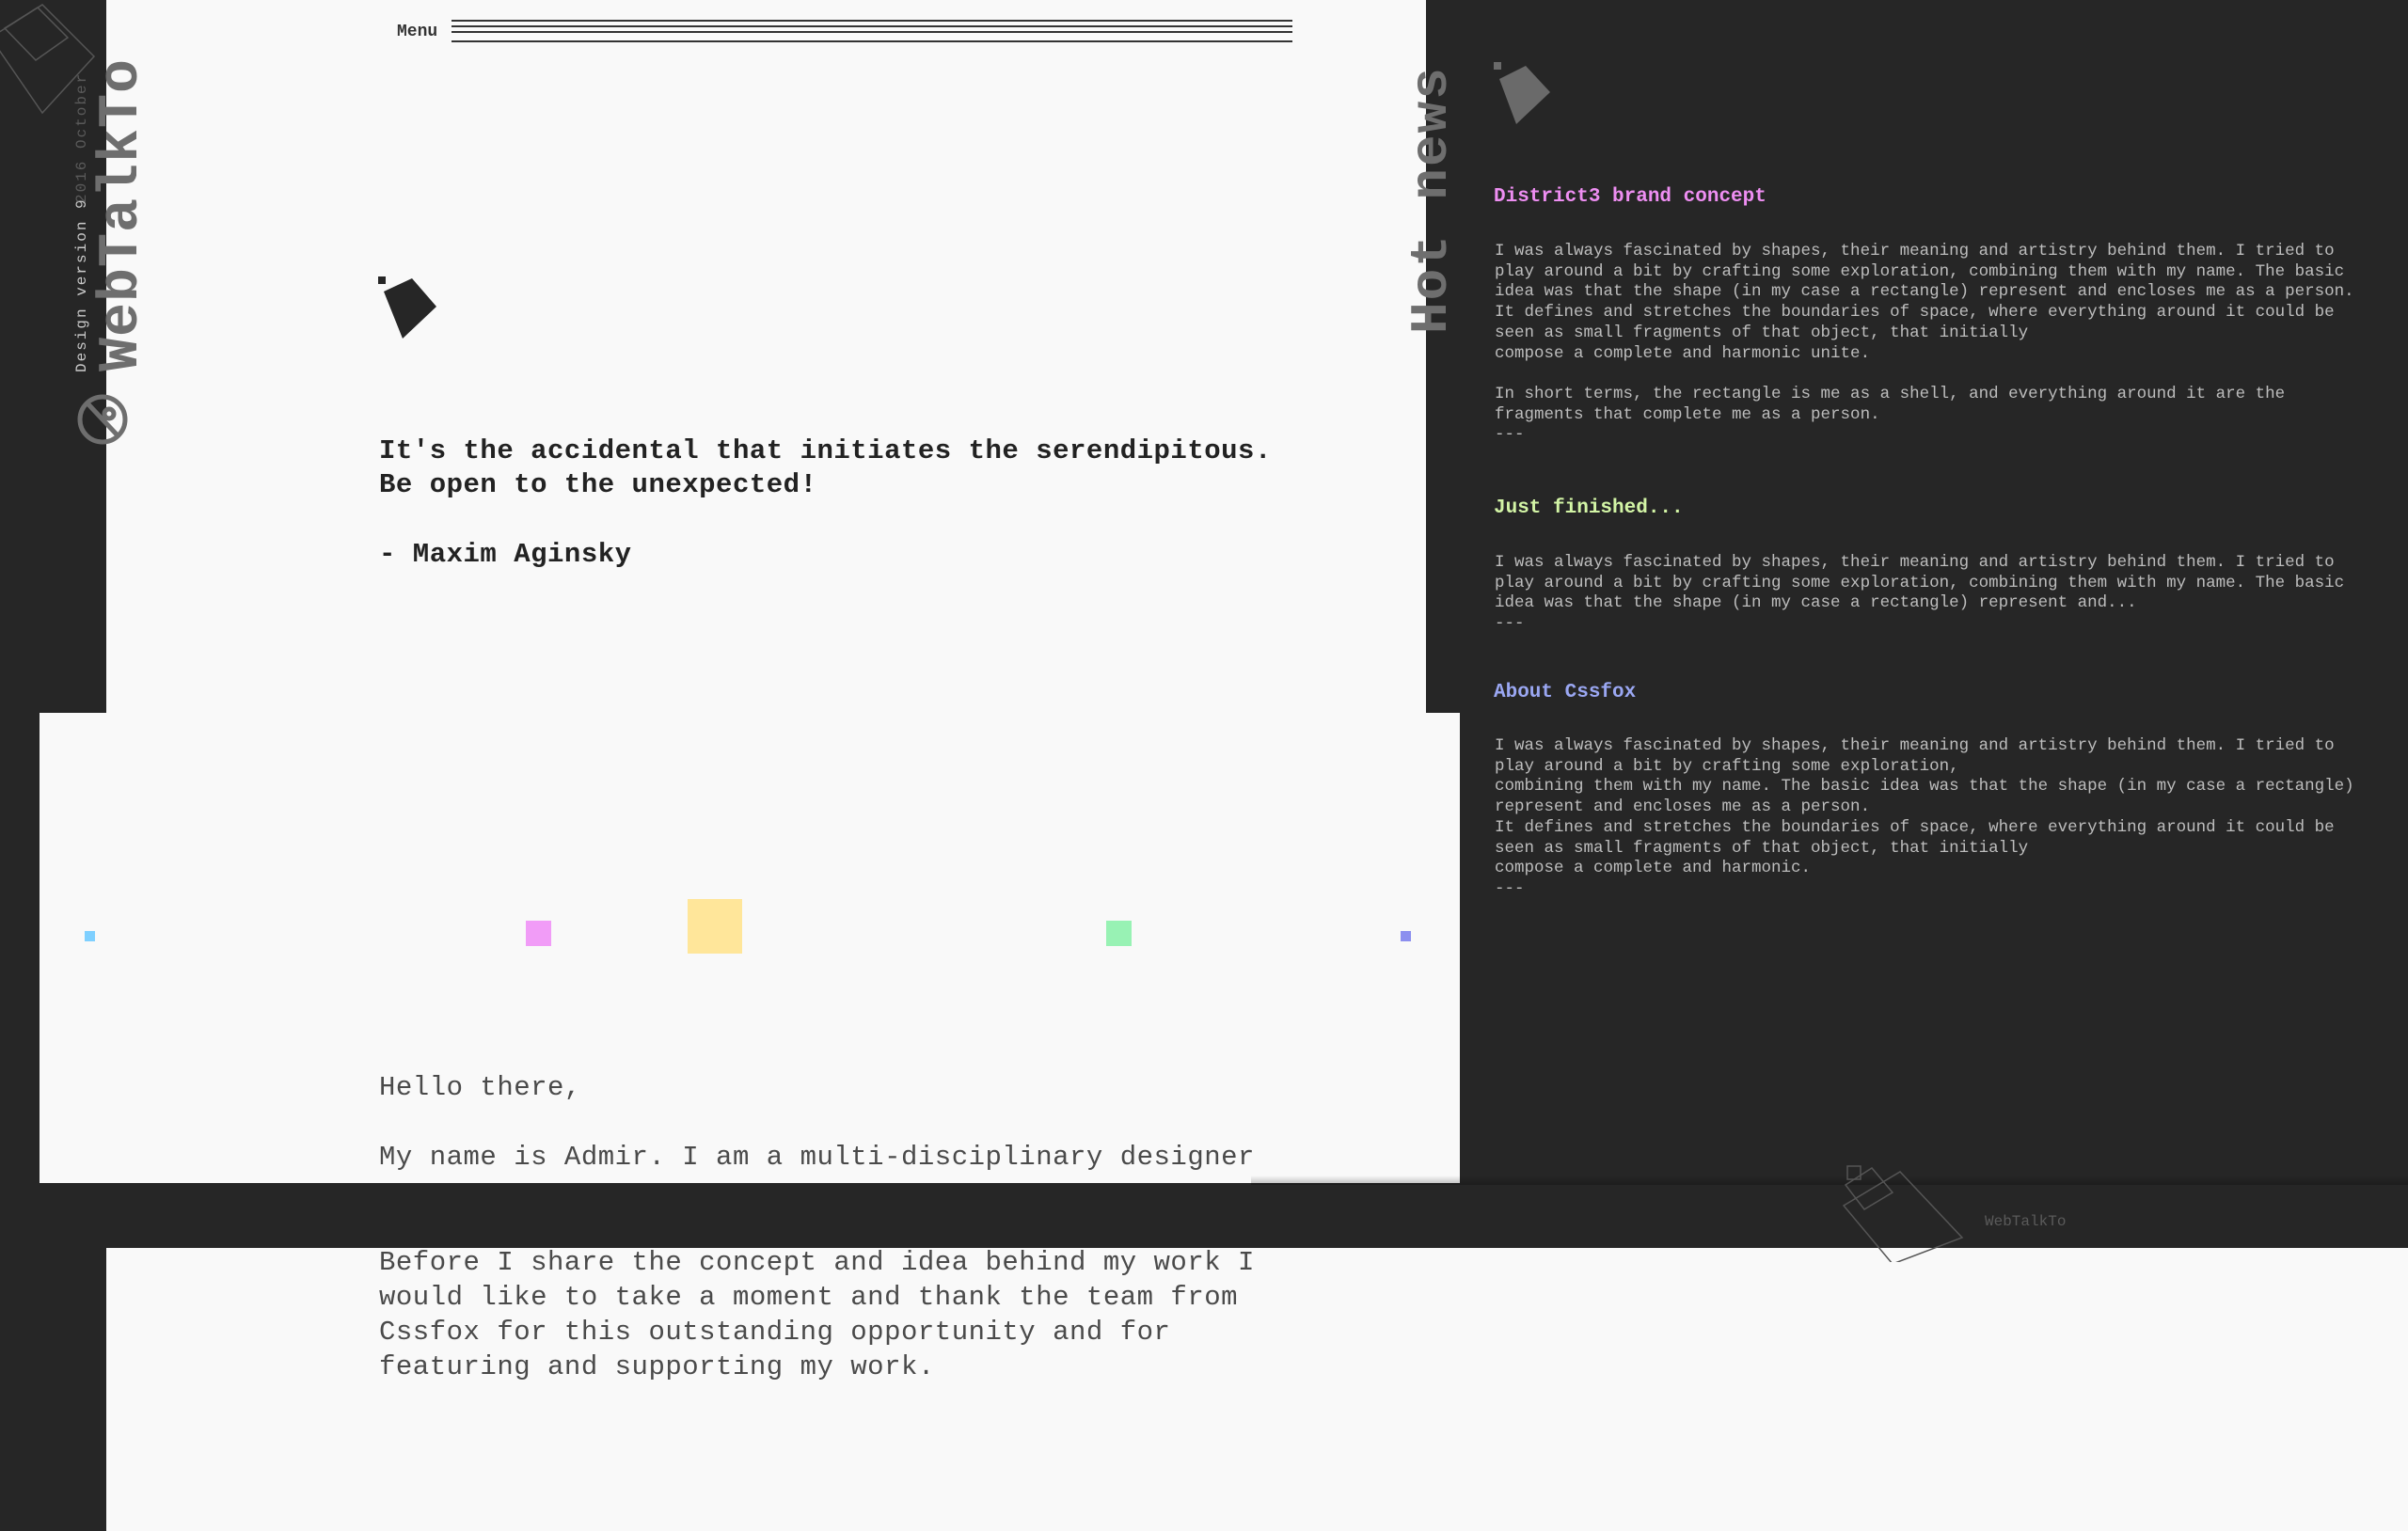  What do you see at coordinates (1406, 936) in the screenshot?
I see `blue-square-right` at bounding box center [1406, 936].